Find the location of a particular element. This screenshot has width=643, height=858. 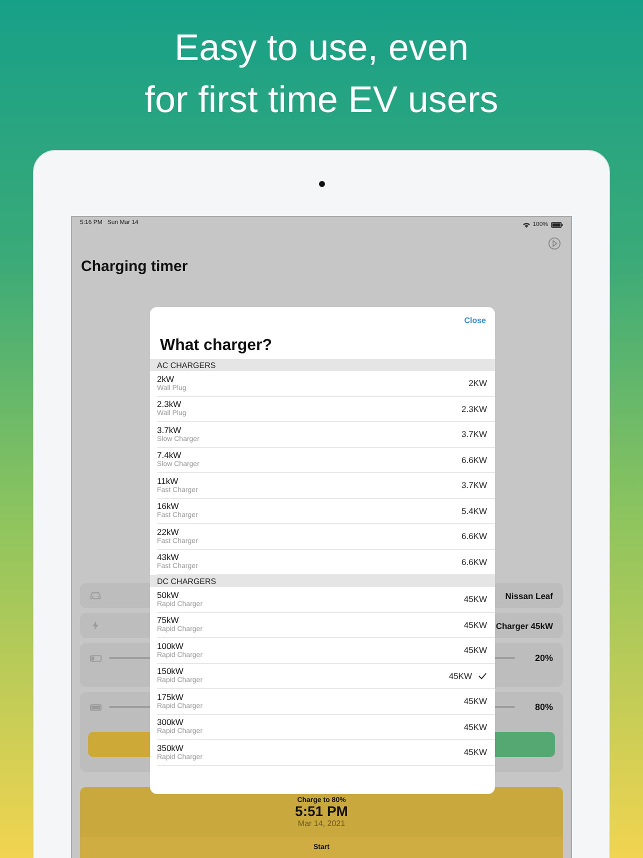

page-title: Charging timer is located at coordinates (134, 266).